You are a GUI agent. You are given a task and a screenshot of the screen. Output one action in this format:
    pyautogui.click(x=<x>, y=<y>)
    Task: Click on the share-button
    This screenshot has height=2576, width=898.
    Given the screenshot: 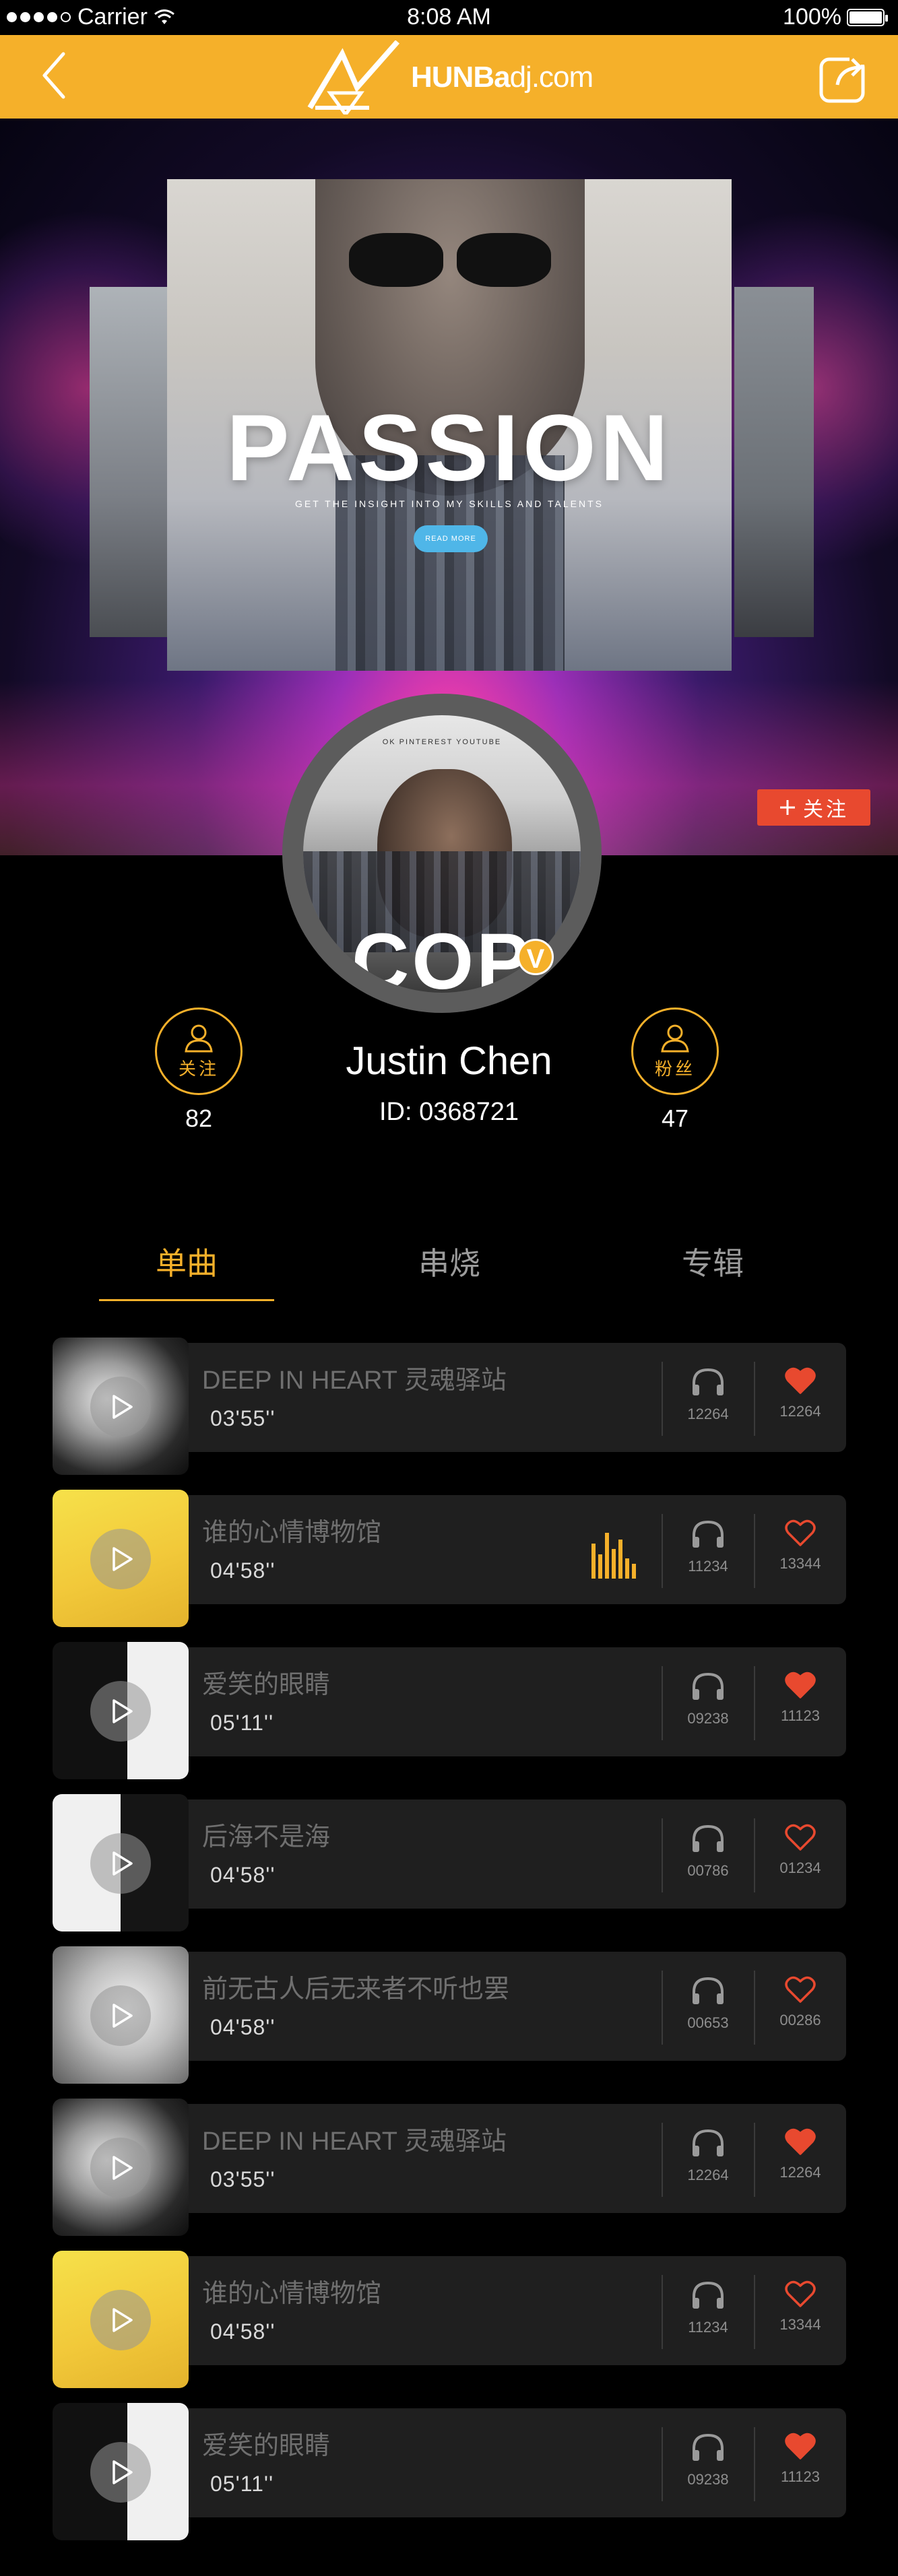 What is the action you would take?
    pyautogui.click(x=844, y=77)
    